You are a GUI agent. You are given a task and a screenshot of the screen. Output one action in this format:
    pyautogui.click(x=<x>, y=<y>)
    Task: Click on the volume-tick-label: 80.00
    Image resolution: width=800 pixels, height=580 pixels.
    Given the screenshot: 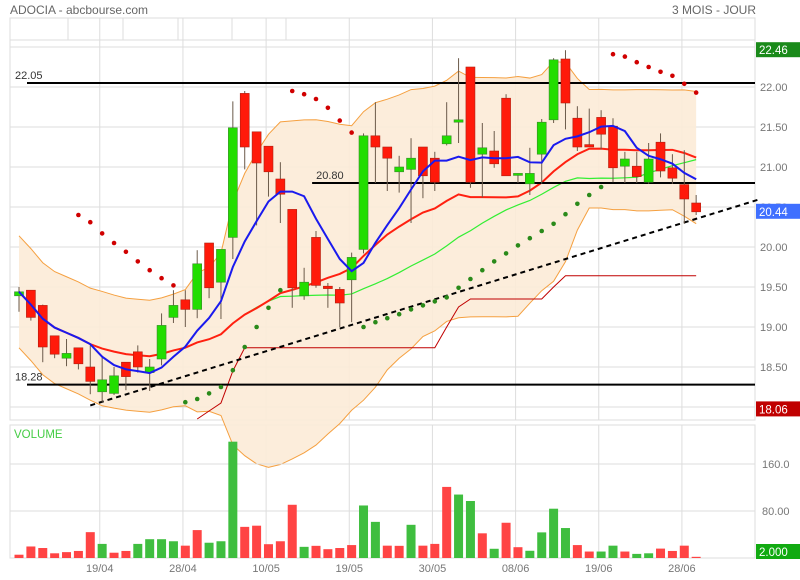 What is the action you would take?
    pyautogui.click(x=776, y=512)
    